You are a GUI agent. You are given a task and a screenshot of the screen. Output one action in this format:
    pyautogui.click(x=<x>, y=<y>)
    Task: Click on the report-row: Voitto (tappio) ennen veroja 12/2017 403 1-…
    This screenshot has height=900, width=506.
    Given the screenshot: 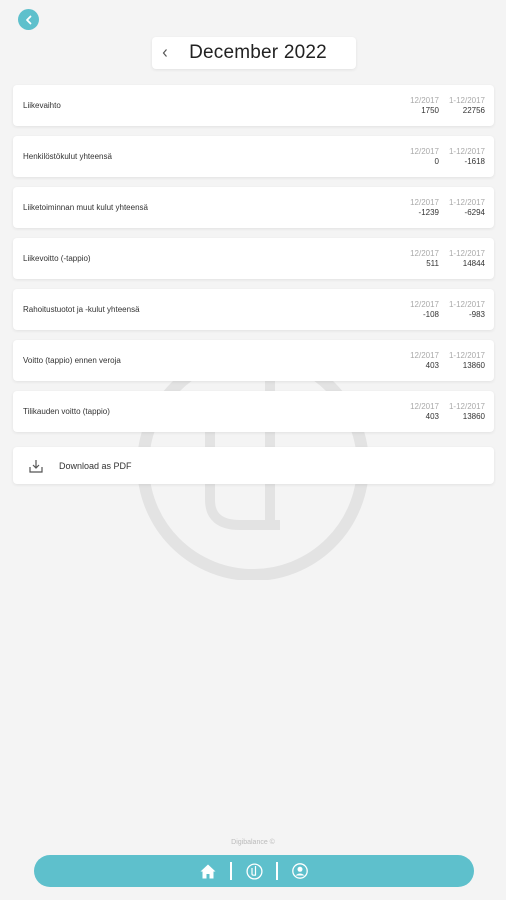 What is the action you would take?
    pyautogui.click(x=253, y=360)
    